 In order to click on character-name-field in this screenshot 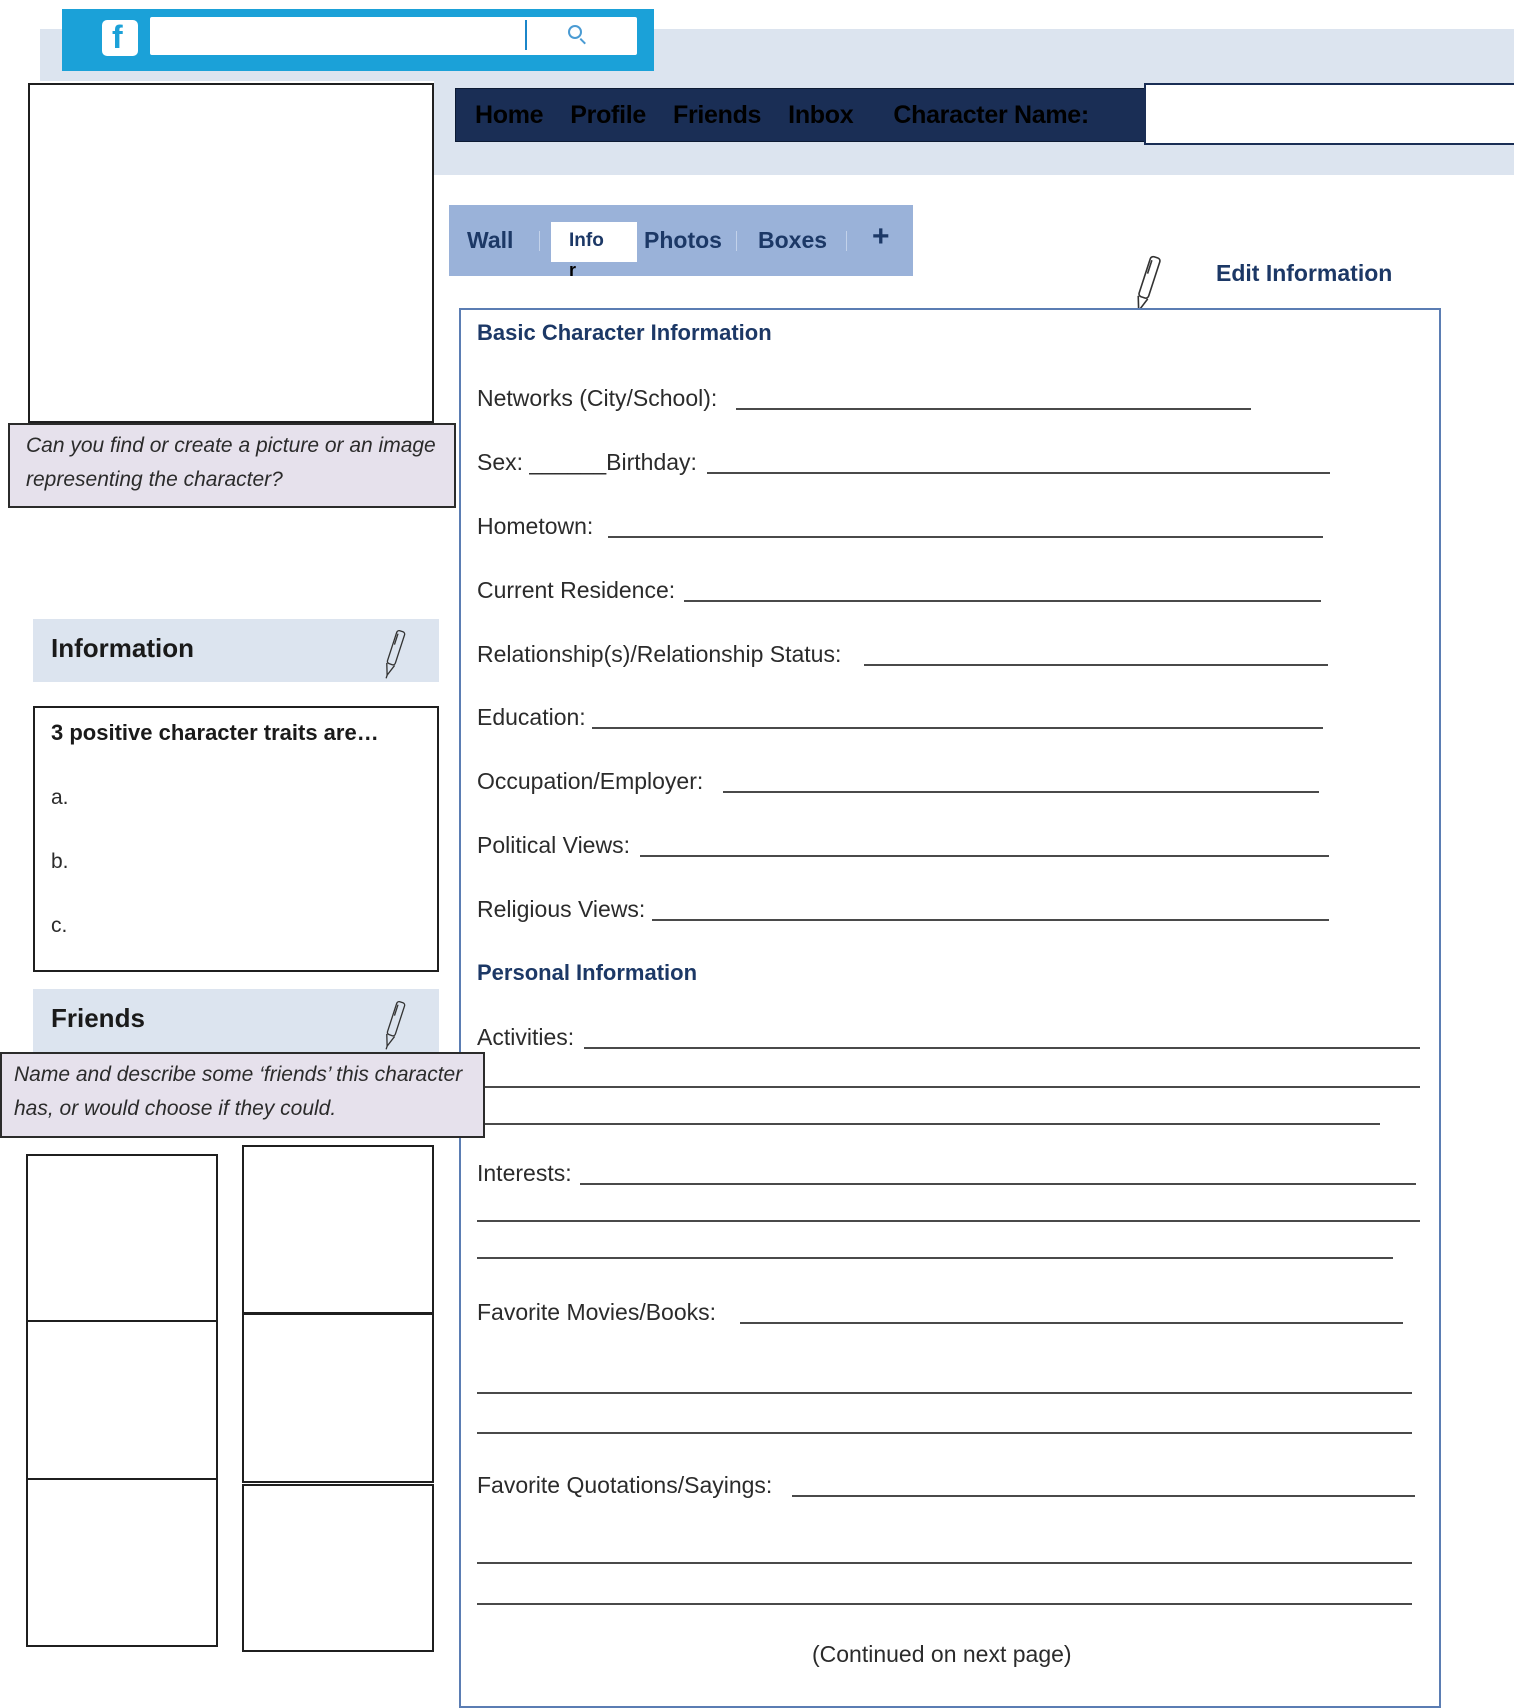, I will do `click(1329, 114)`.